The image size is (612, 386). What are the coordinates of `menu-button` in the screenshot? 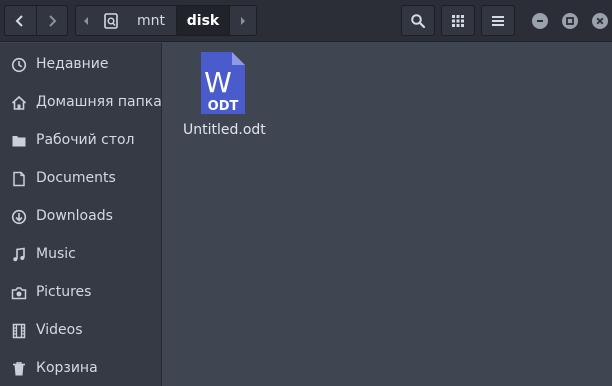 It's located at (498, 20).